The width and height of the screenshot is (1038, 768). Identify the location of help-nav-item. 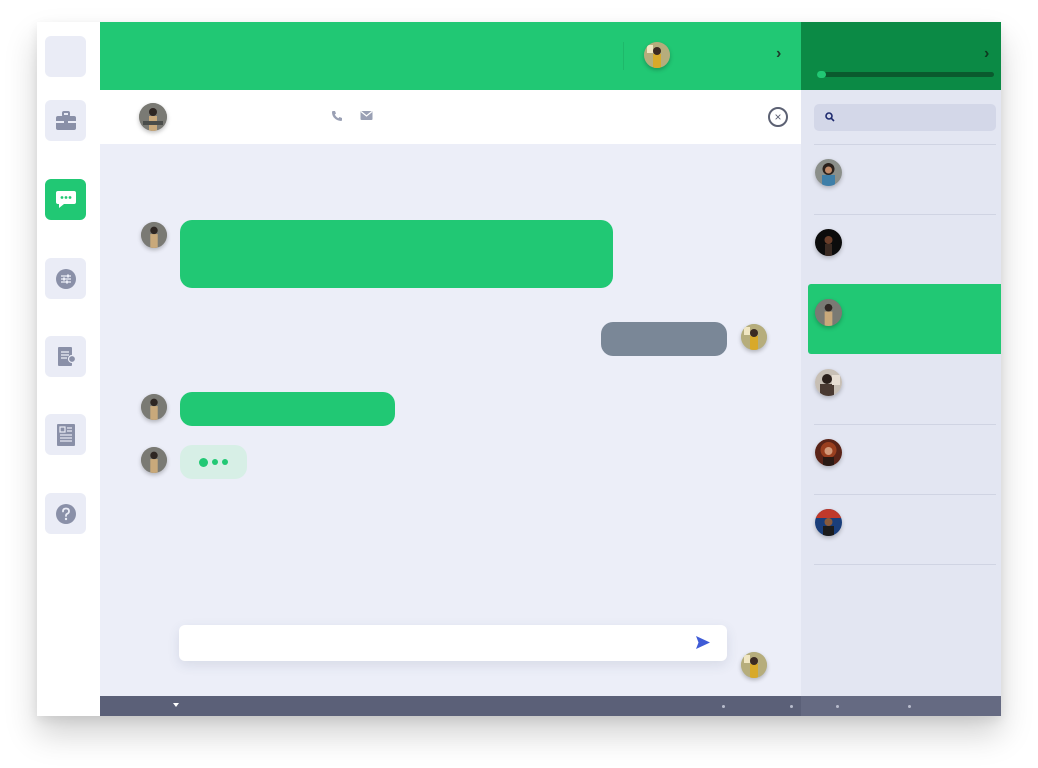
(65, 513).